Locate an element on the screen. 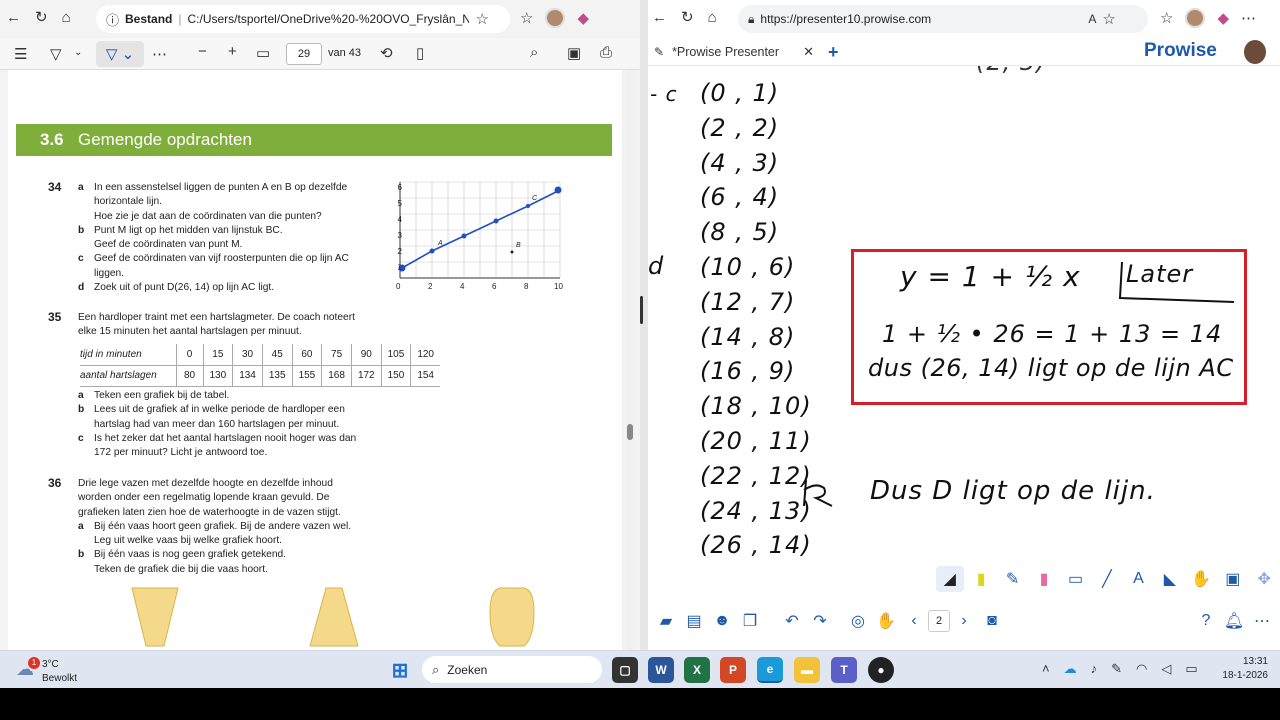 Image resolution: width=1280 pixels, height=720 pixels. taskbar-search: ⌕ Zoeken is located at coordinates (512, 669).